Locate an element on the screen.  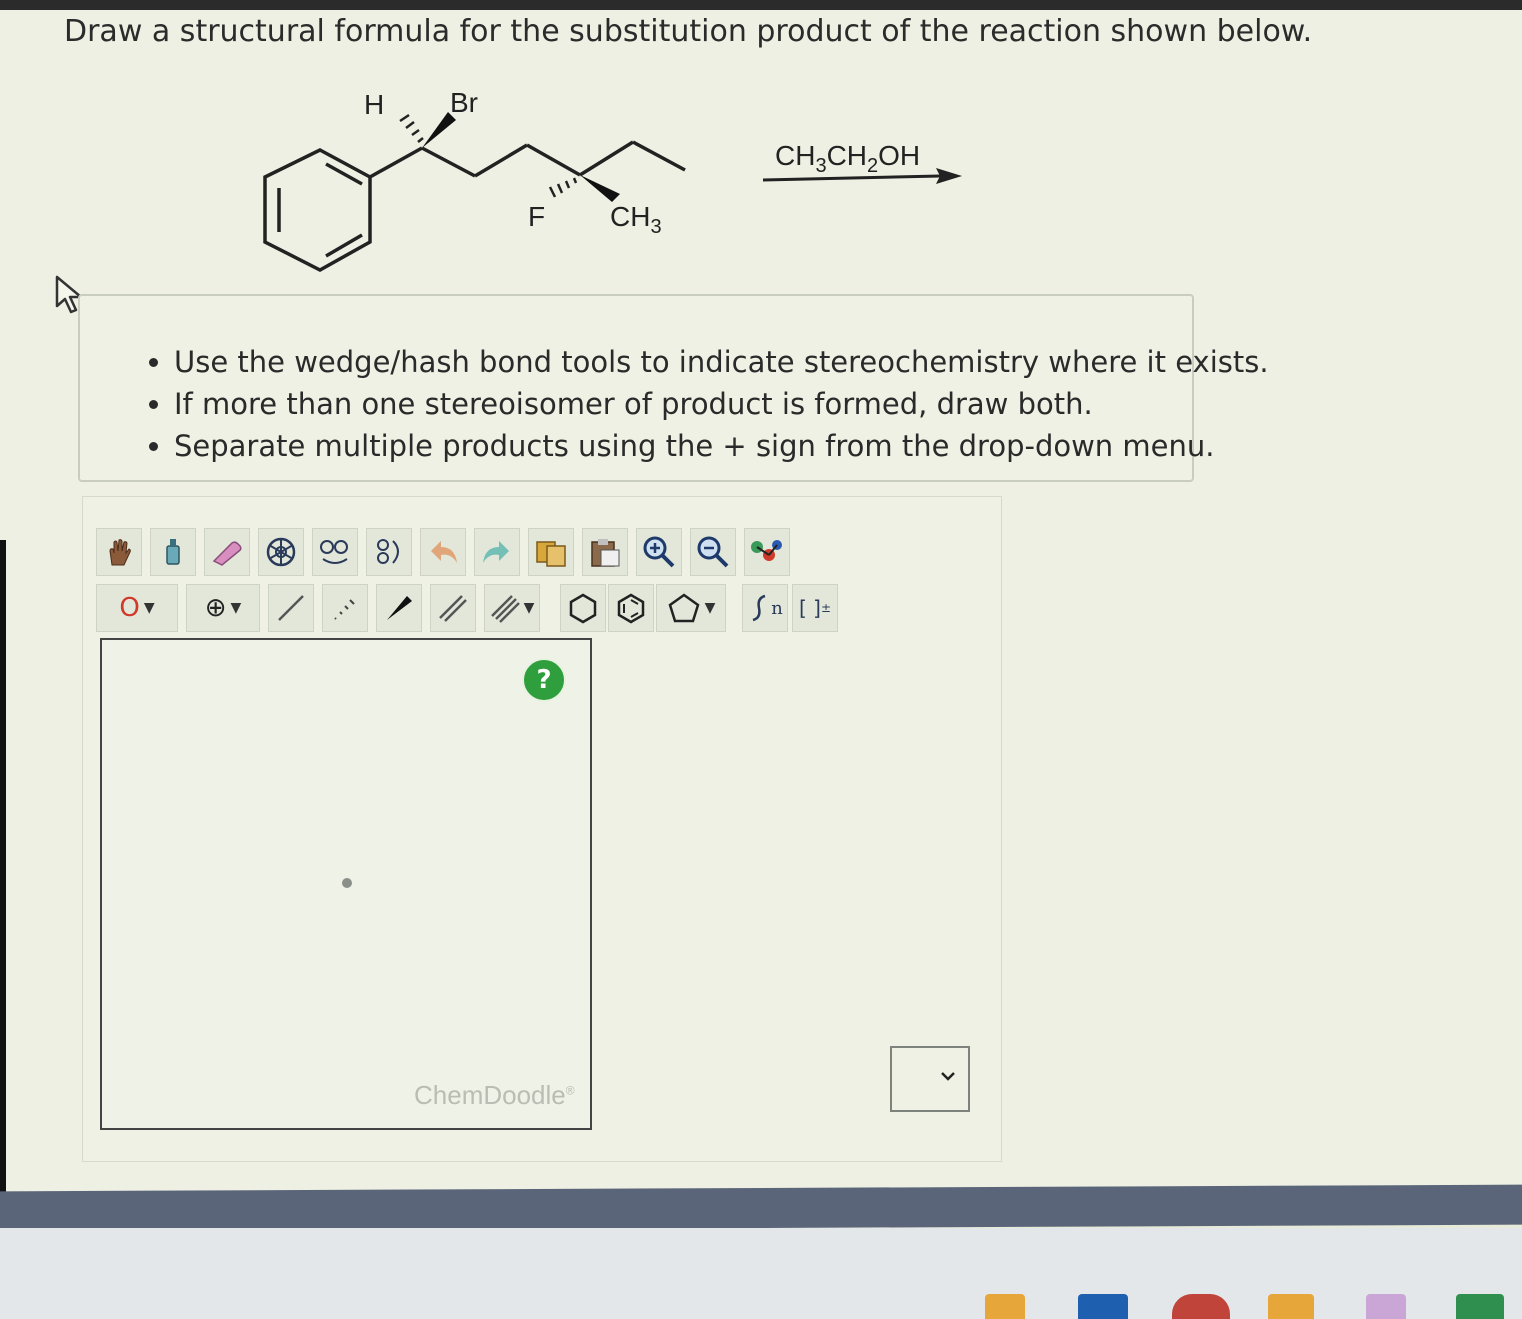
redo-button is located at coordinates (497, 552).